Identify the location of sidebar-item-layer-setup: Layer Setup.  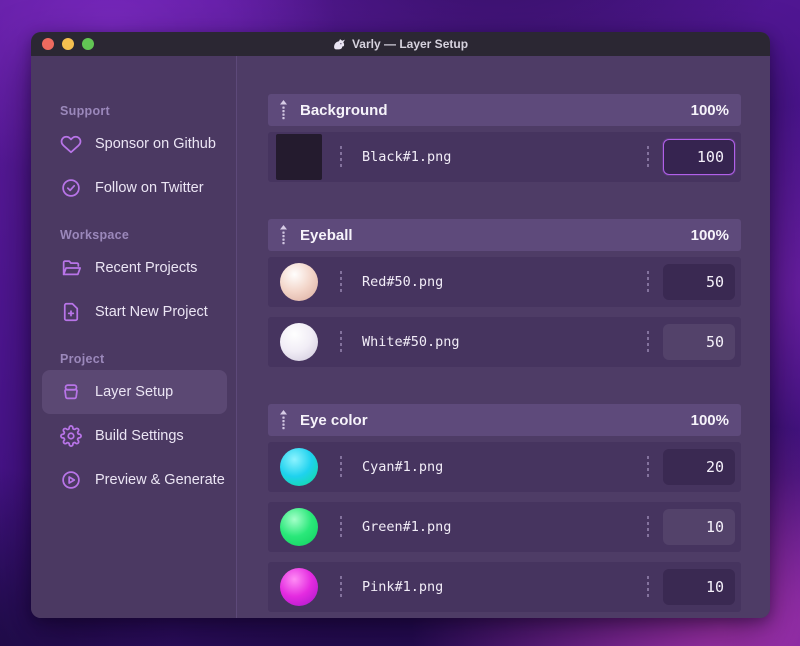
(134, 392).